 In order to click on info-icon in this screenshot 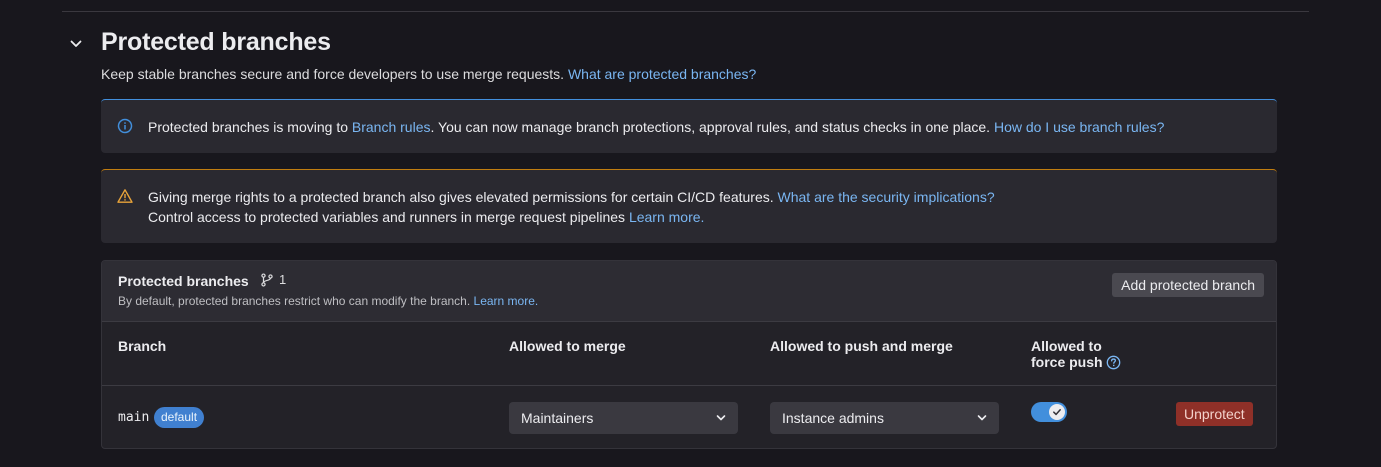, I will do `click(125, 126)`.